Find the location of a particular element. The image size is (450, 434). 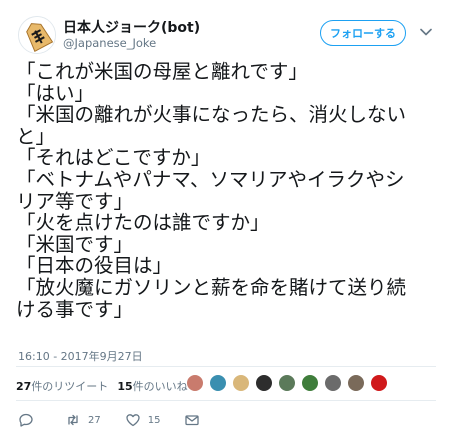

retweet-icon is located at coordinates (73, 420).